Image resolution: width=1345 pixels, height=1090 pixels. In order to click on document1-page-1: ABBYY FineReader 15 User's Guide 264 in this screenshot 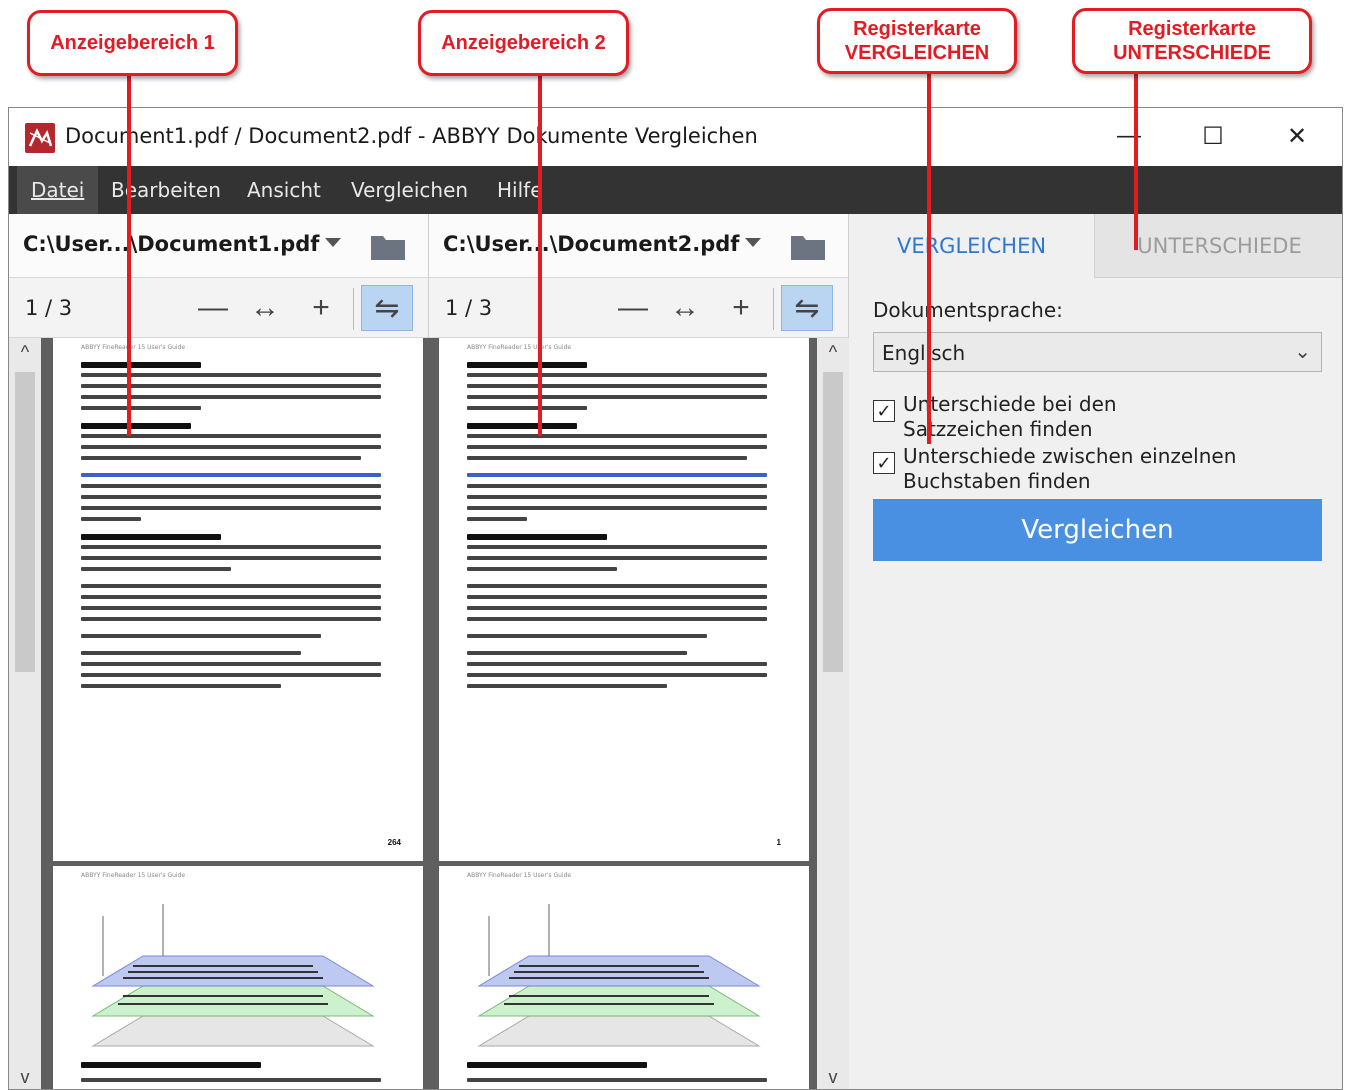, I will do `click(238, 599)`.